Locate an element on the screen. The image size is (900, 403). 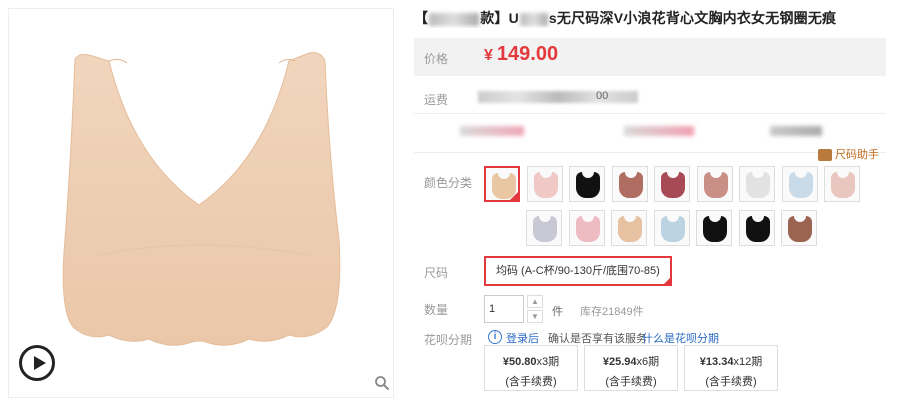
login-link: 登录后 is located at coordinates (522, 338).